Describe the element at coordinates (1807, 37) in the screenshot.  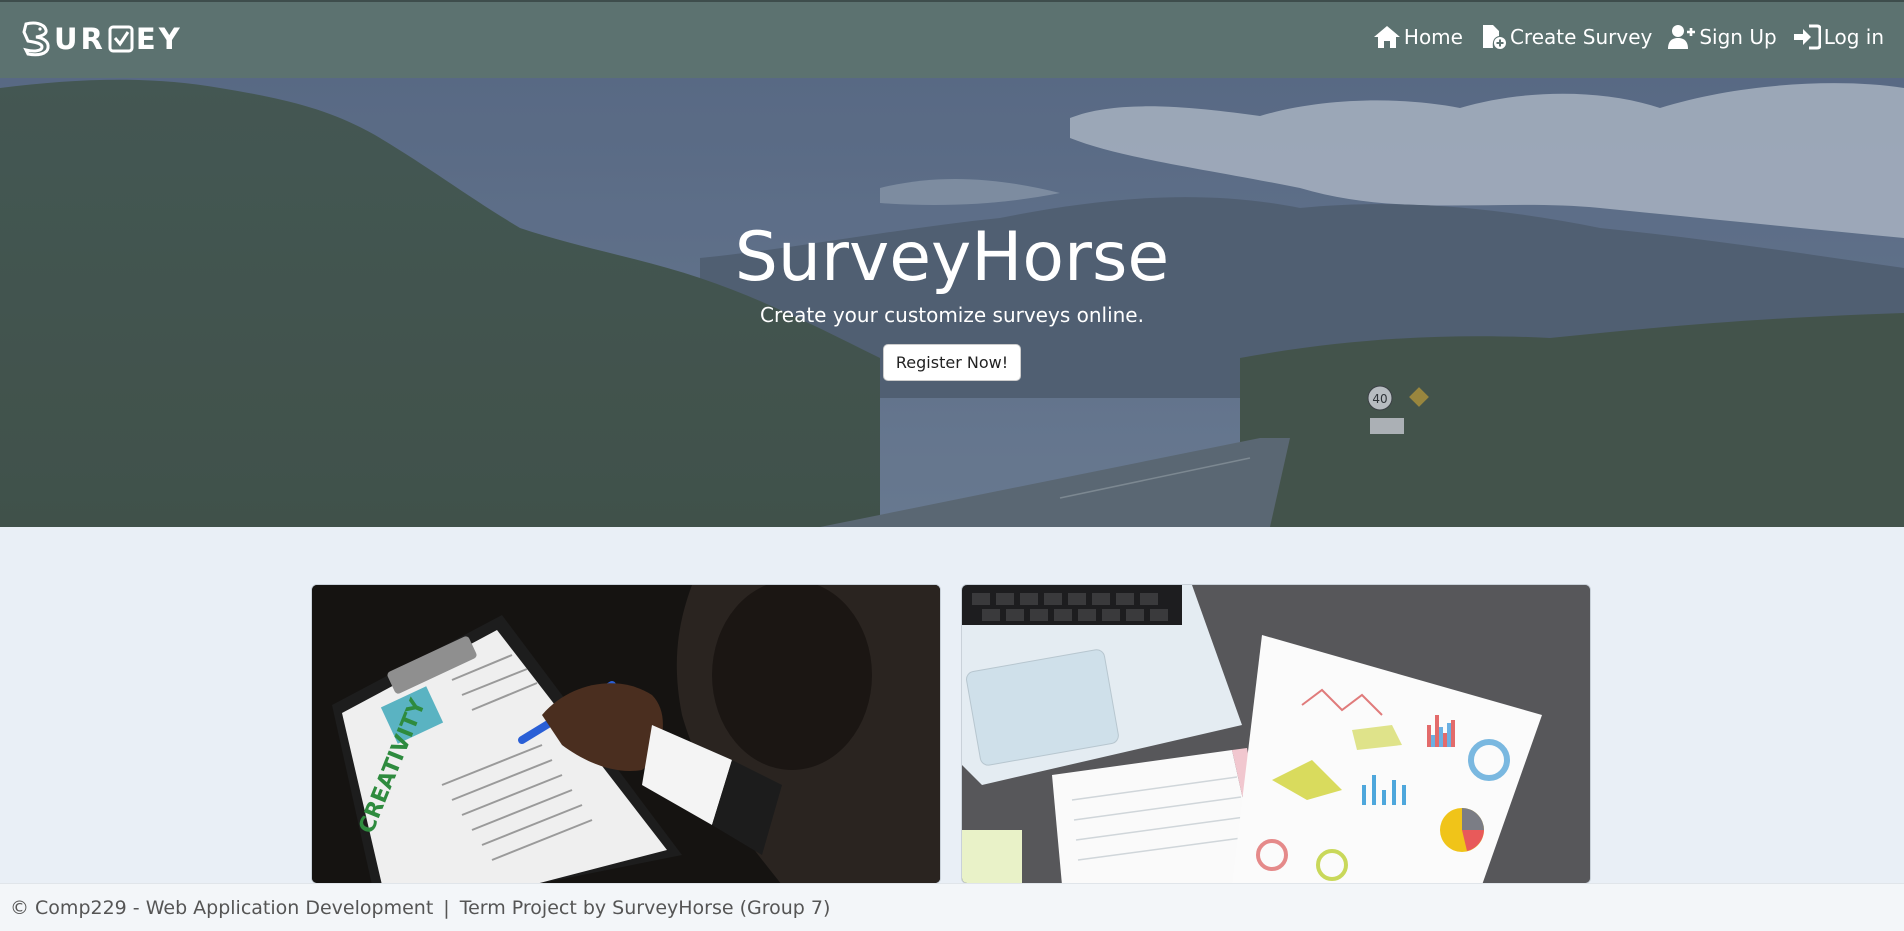
I see `sign-in-icon` at that location.